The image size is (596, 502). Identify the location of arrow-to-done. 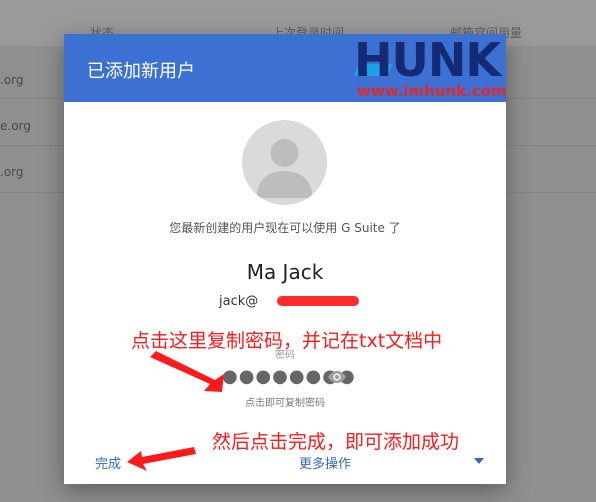
(161, 459).